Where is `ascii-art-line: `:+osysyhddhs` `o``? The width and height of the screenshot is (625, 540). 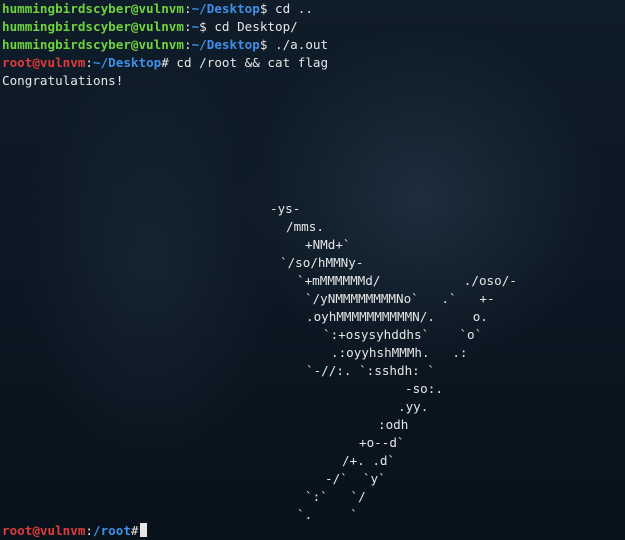
ascii-art-line: `:+osysyhddhs` `o` is located at coordinates (403, 334).